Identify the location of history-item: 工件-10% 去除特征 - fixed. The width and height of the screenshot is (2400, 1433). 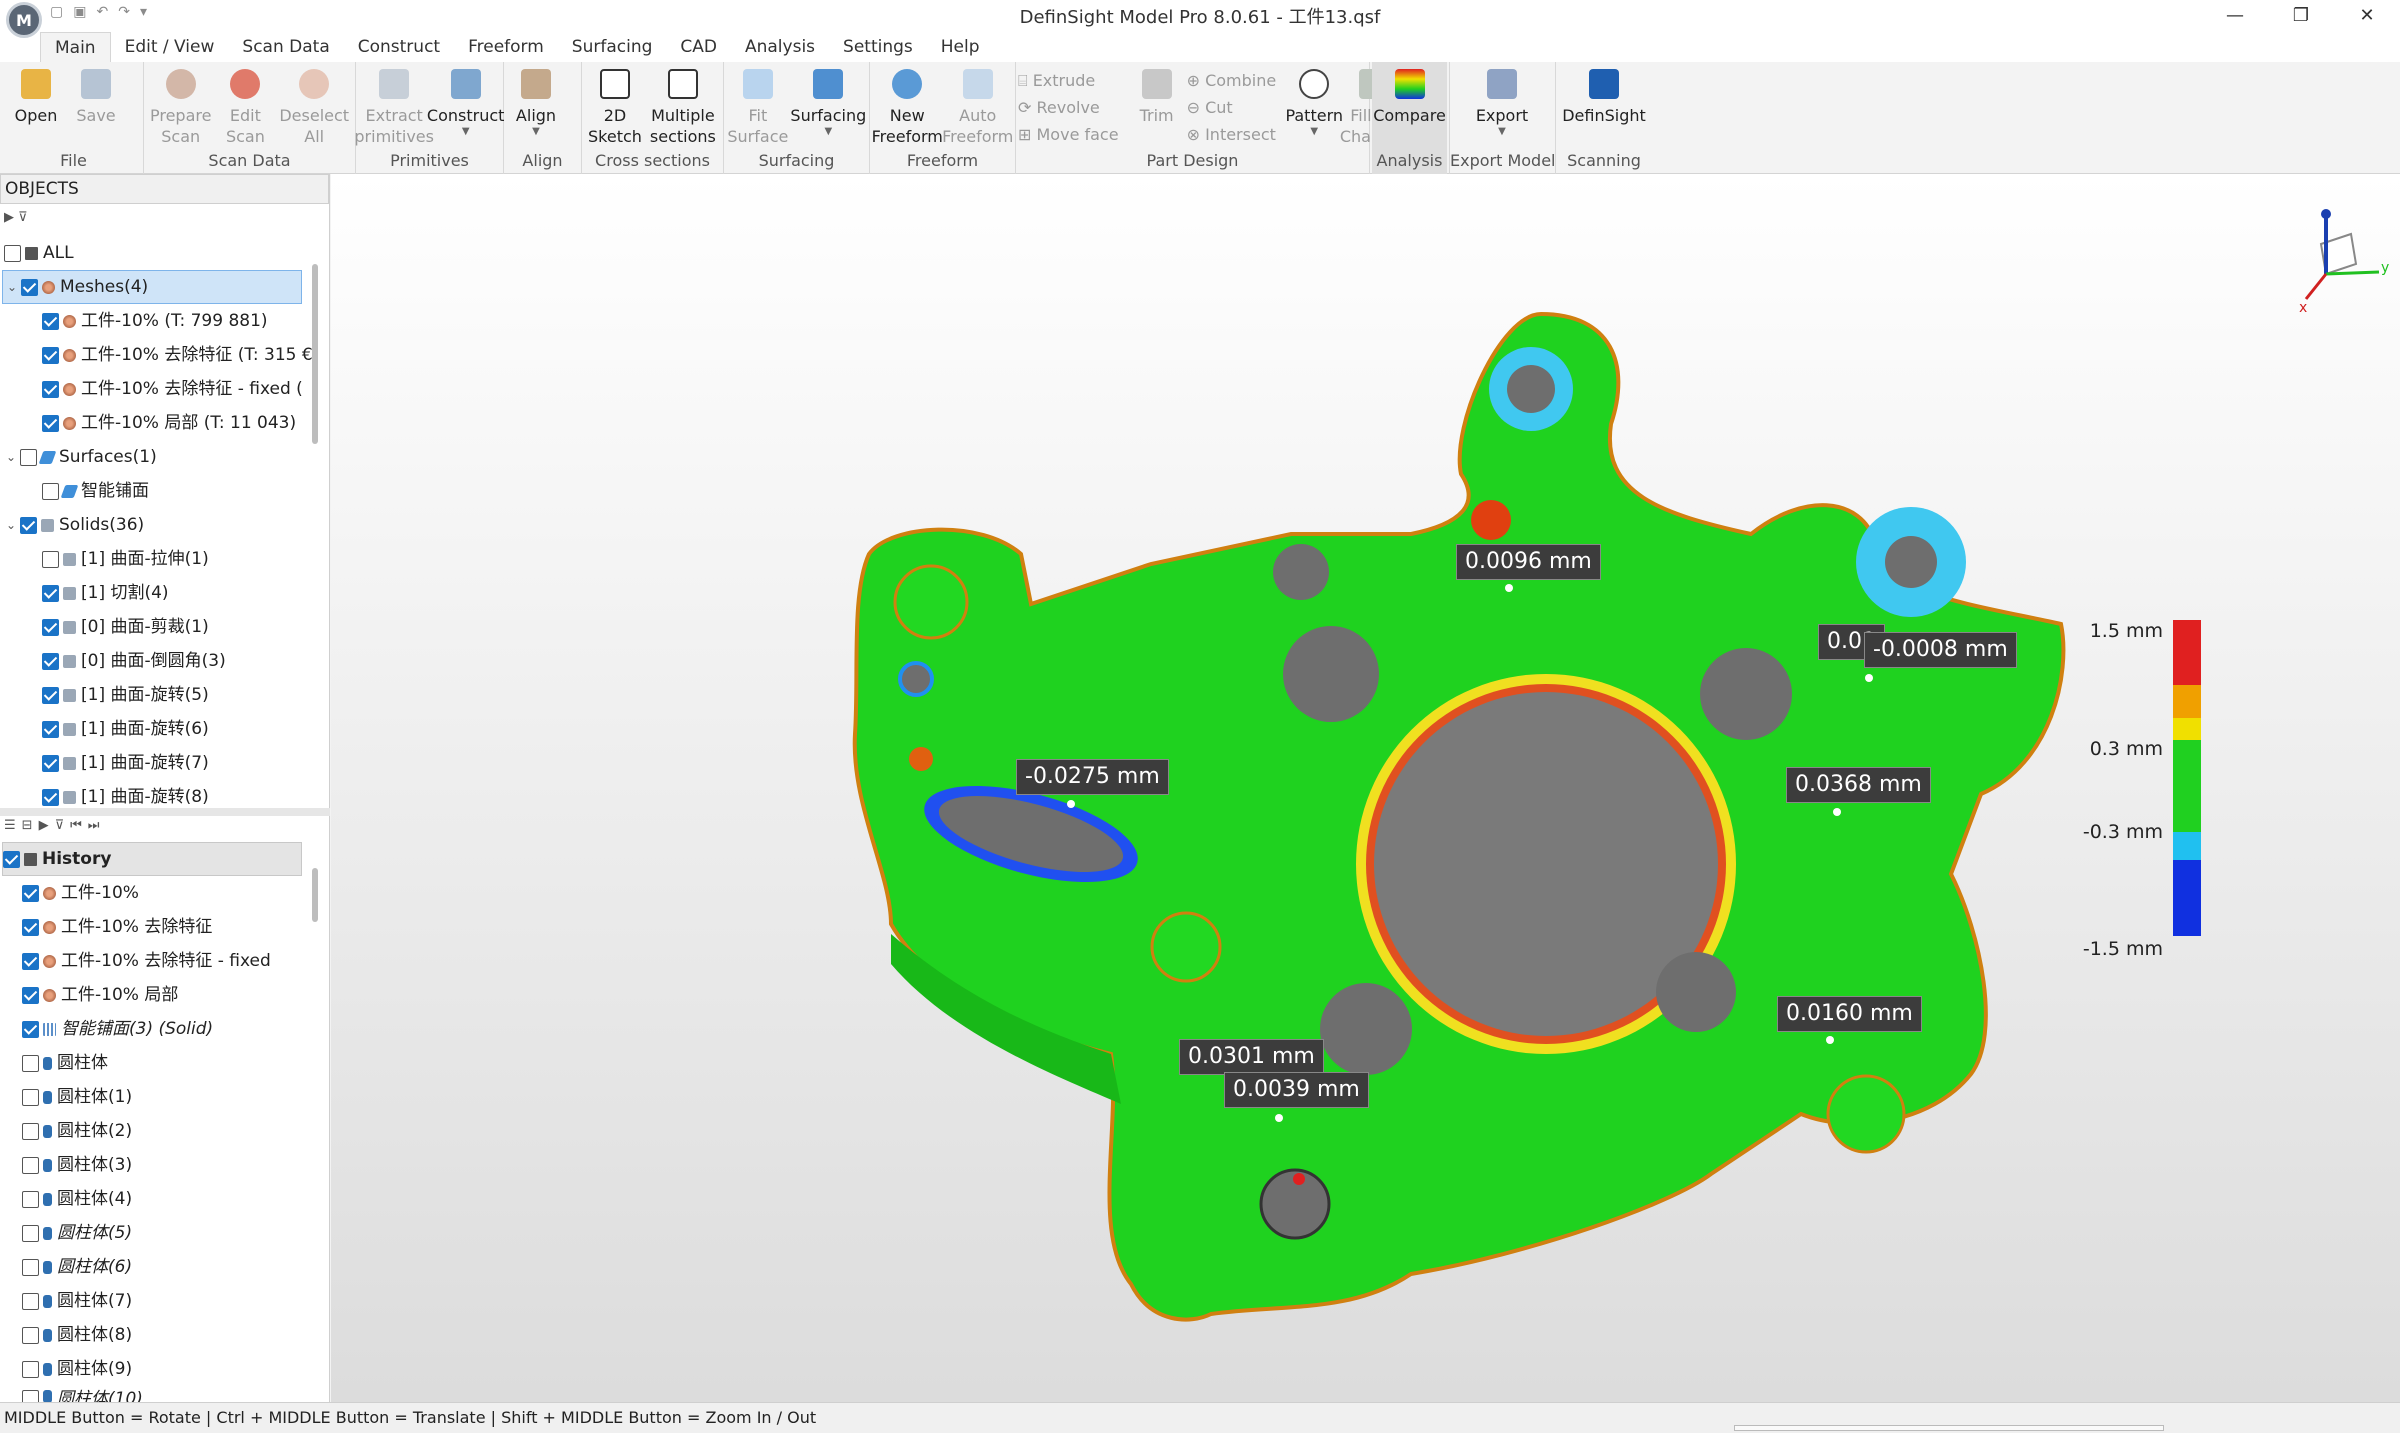
(146, 961).